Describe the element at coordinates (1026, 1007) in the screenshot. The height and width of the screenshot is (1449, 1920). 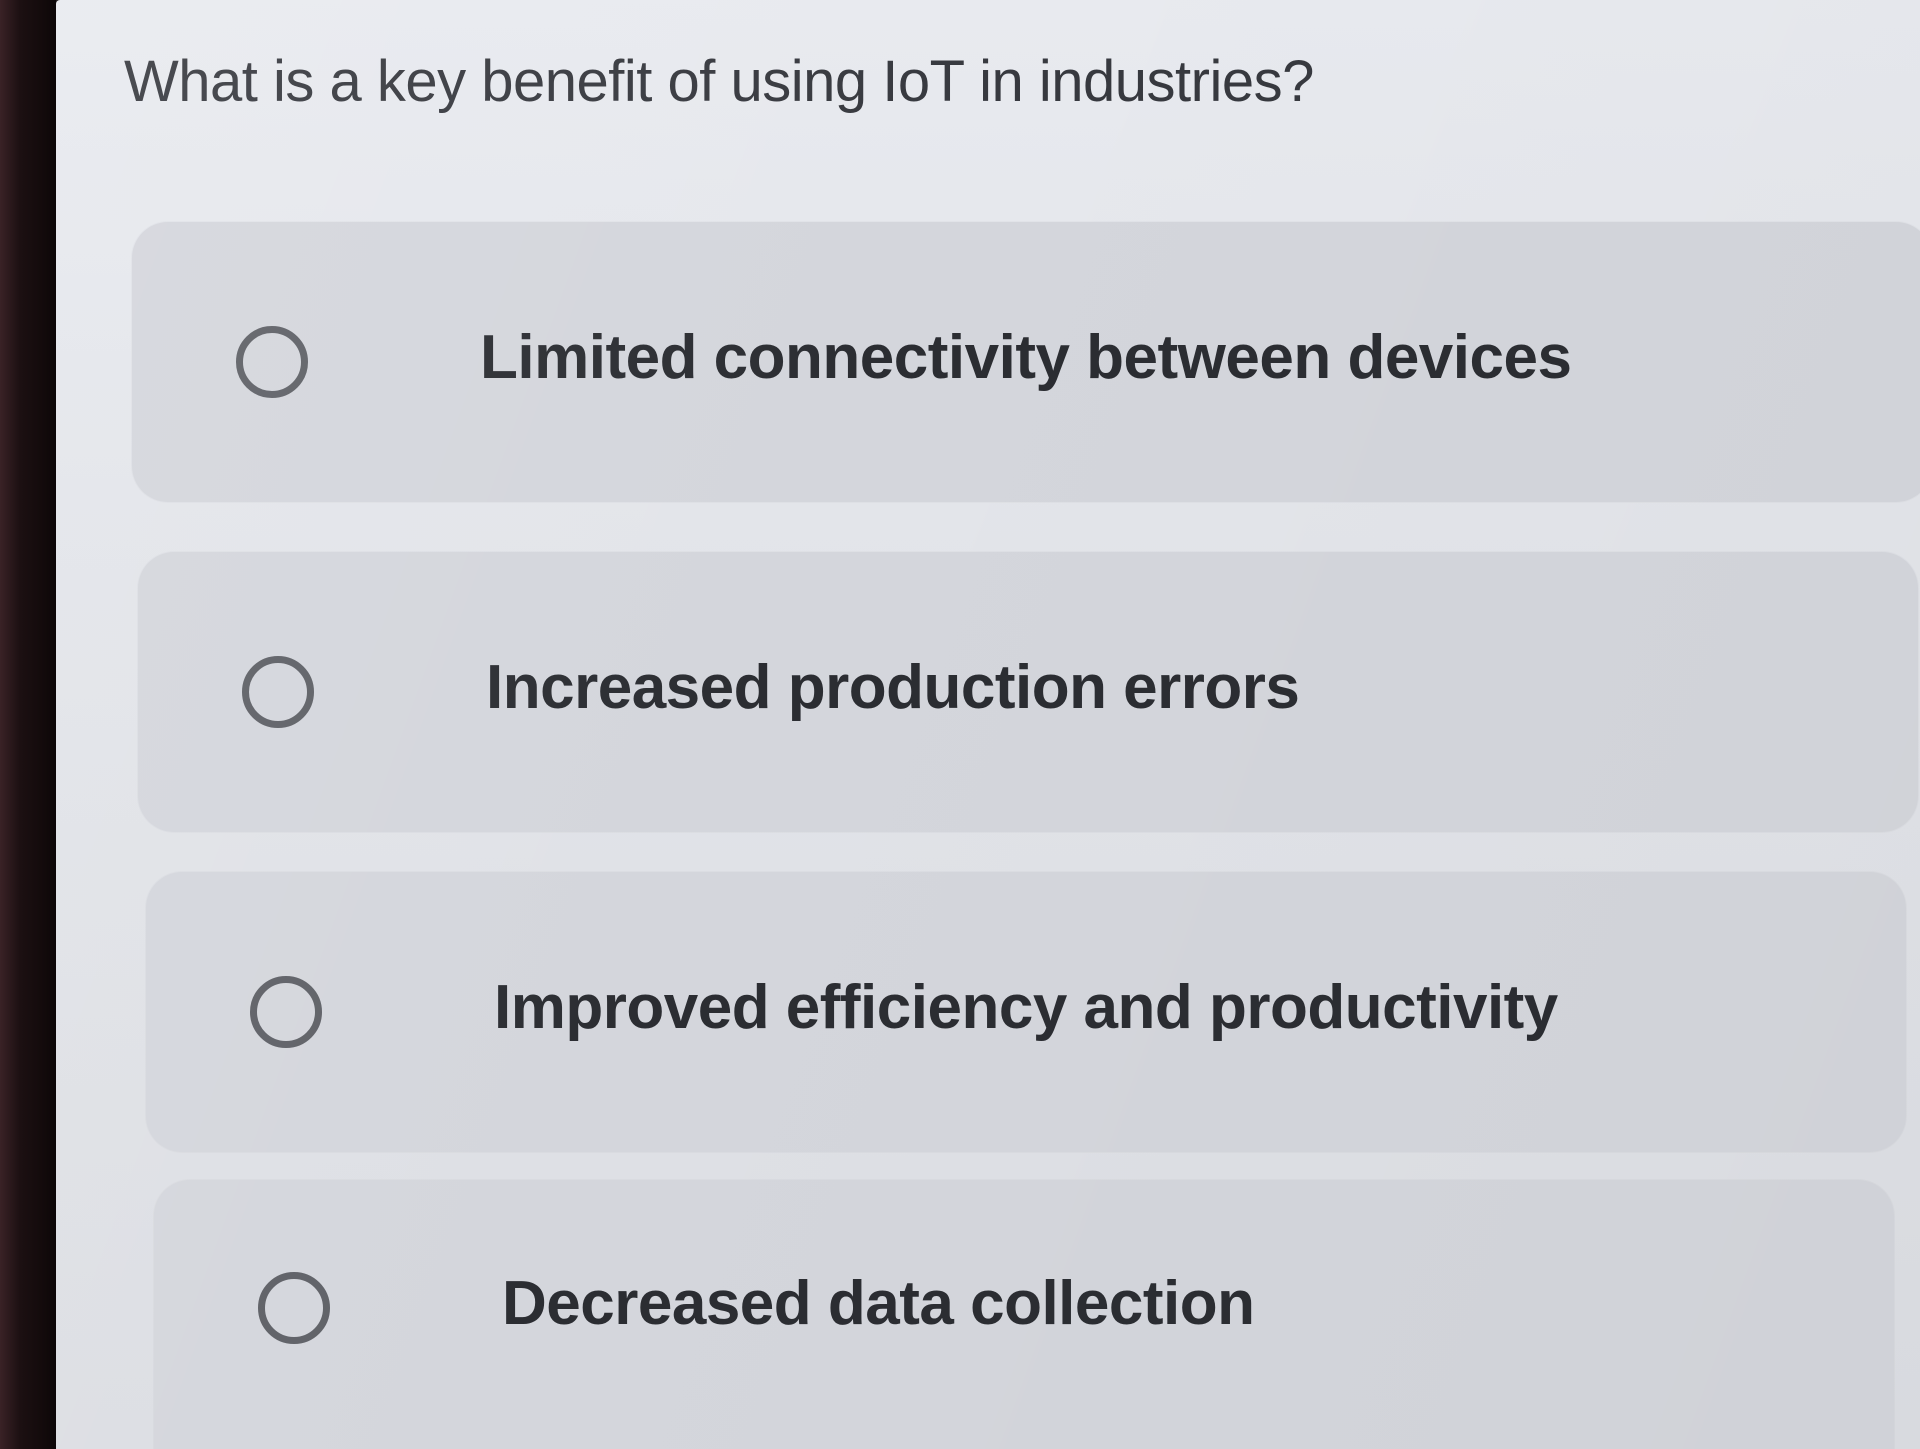
I see `answer-option-label: Improved efficiency and productivity` at that location.